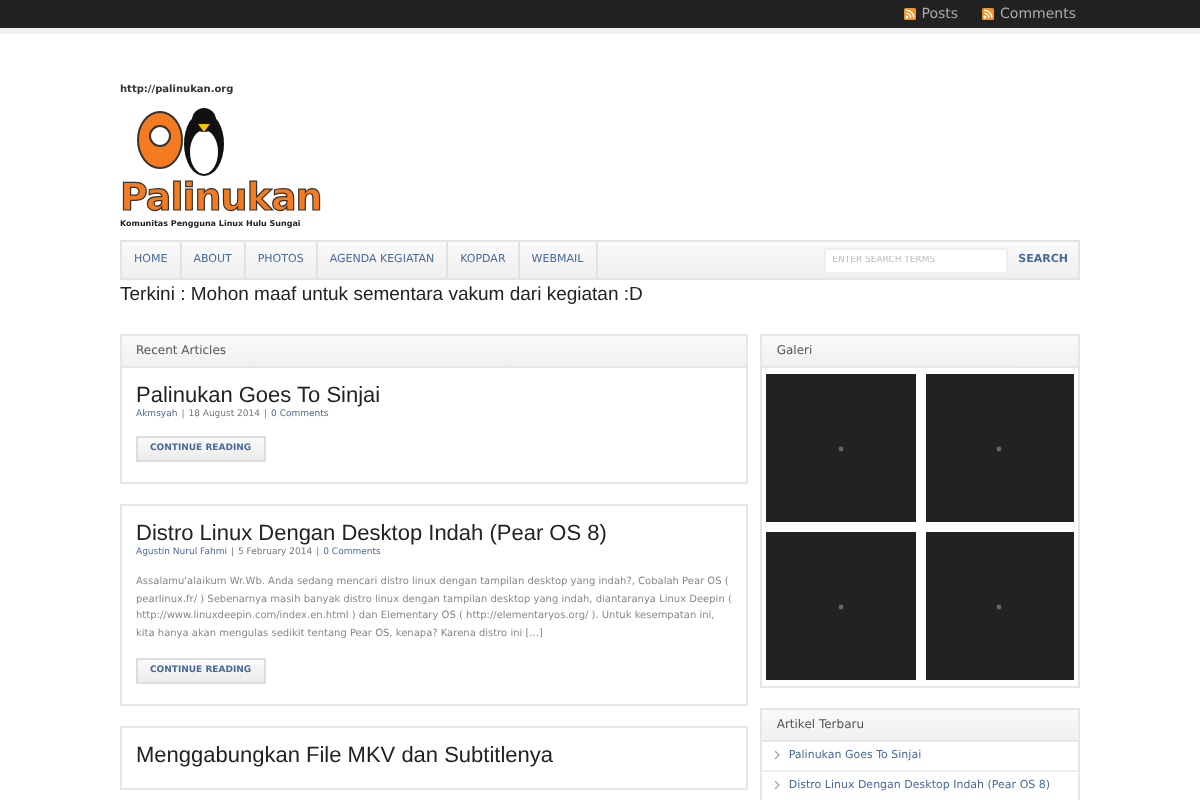 This screenshot has height=800, width=1200. I want to click on post-title: Palinukan Goes To Sinjai, so click(258, 396).